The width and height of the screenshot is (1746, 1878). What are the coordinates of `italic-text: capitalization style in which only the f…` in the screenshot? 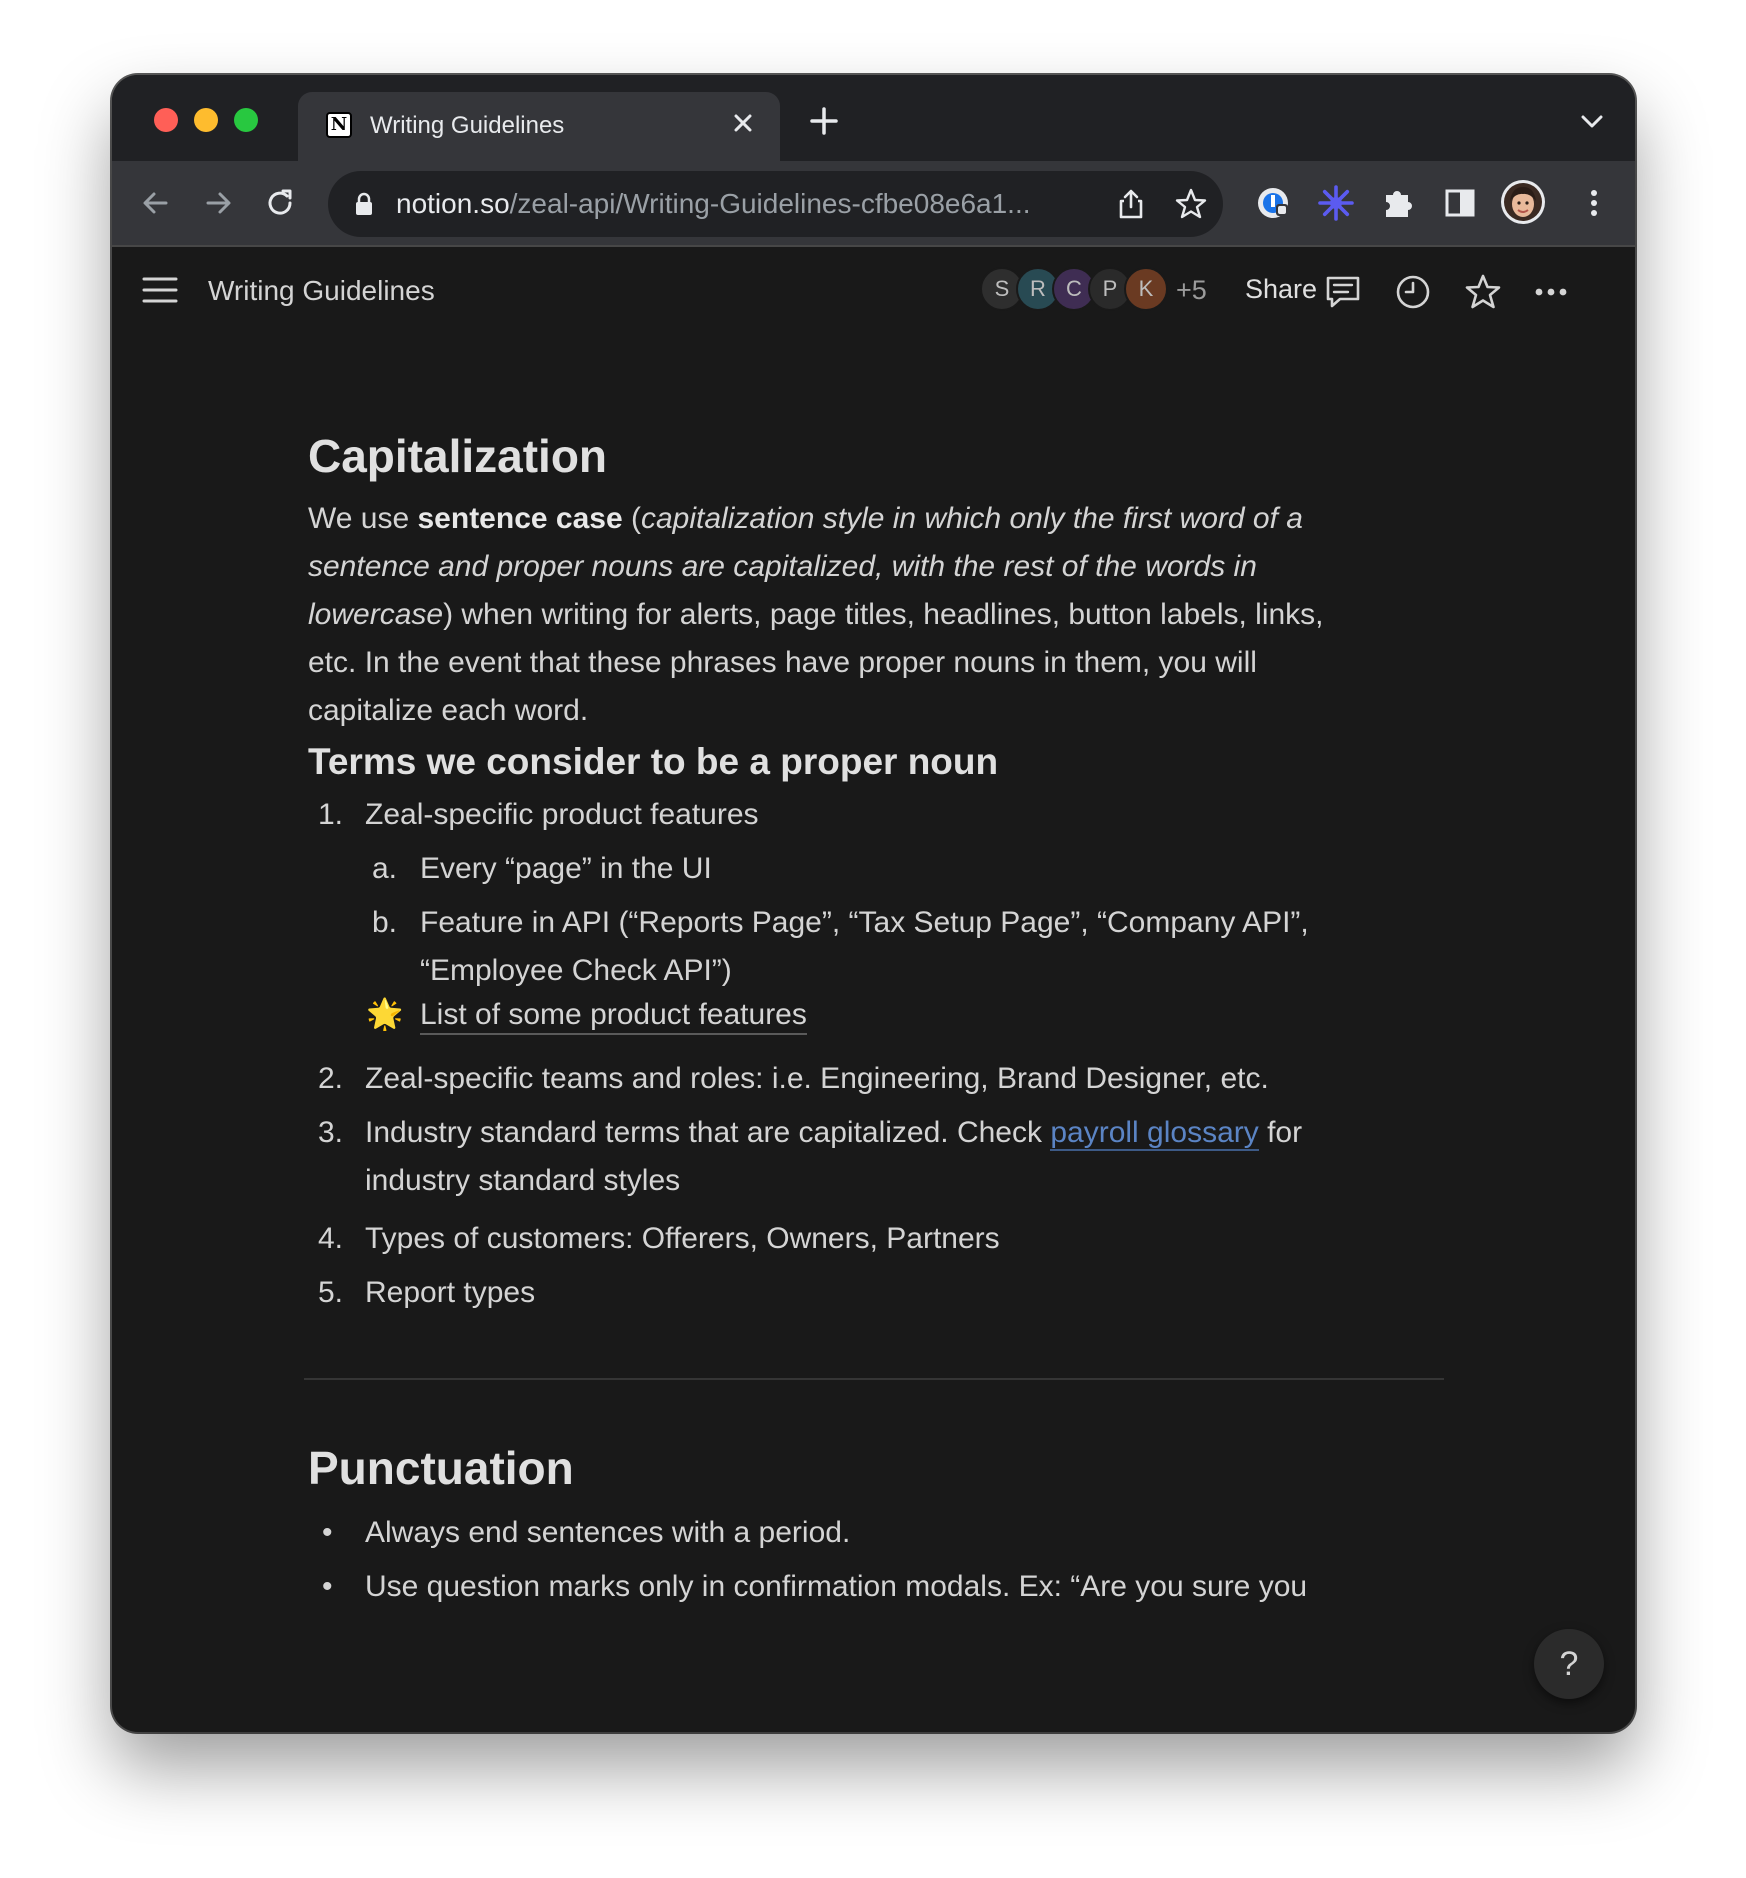 It's located at (971, 518).